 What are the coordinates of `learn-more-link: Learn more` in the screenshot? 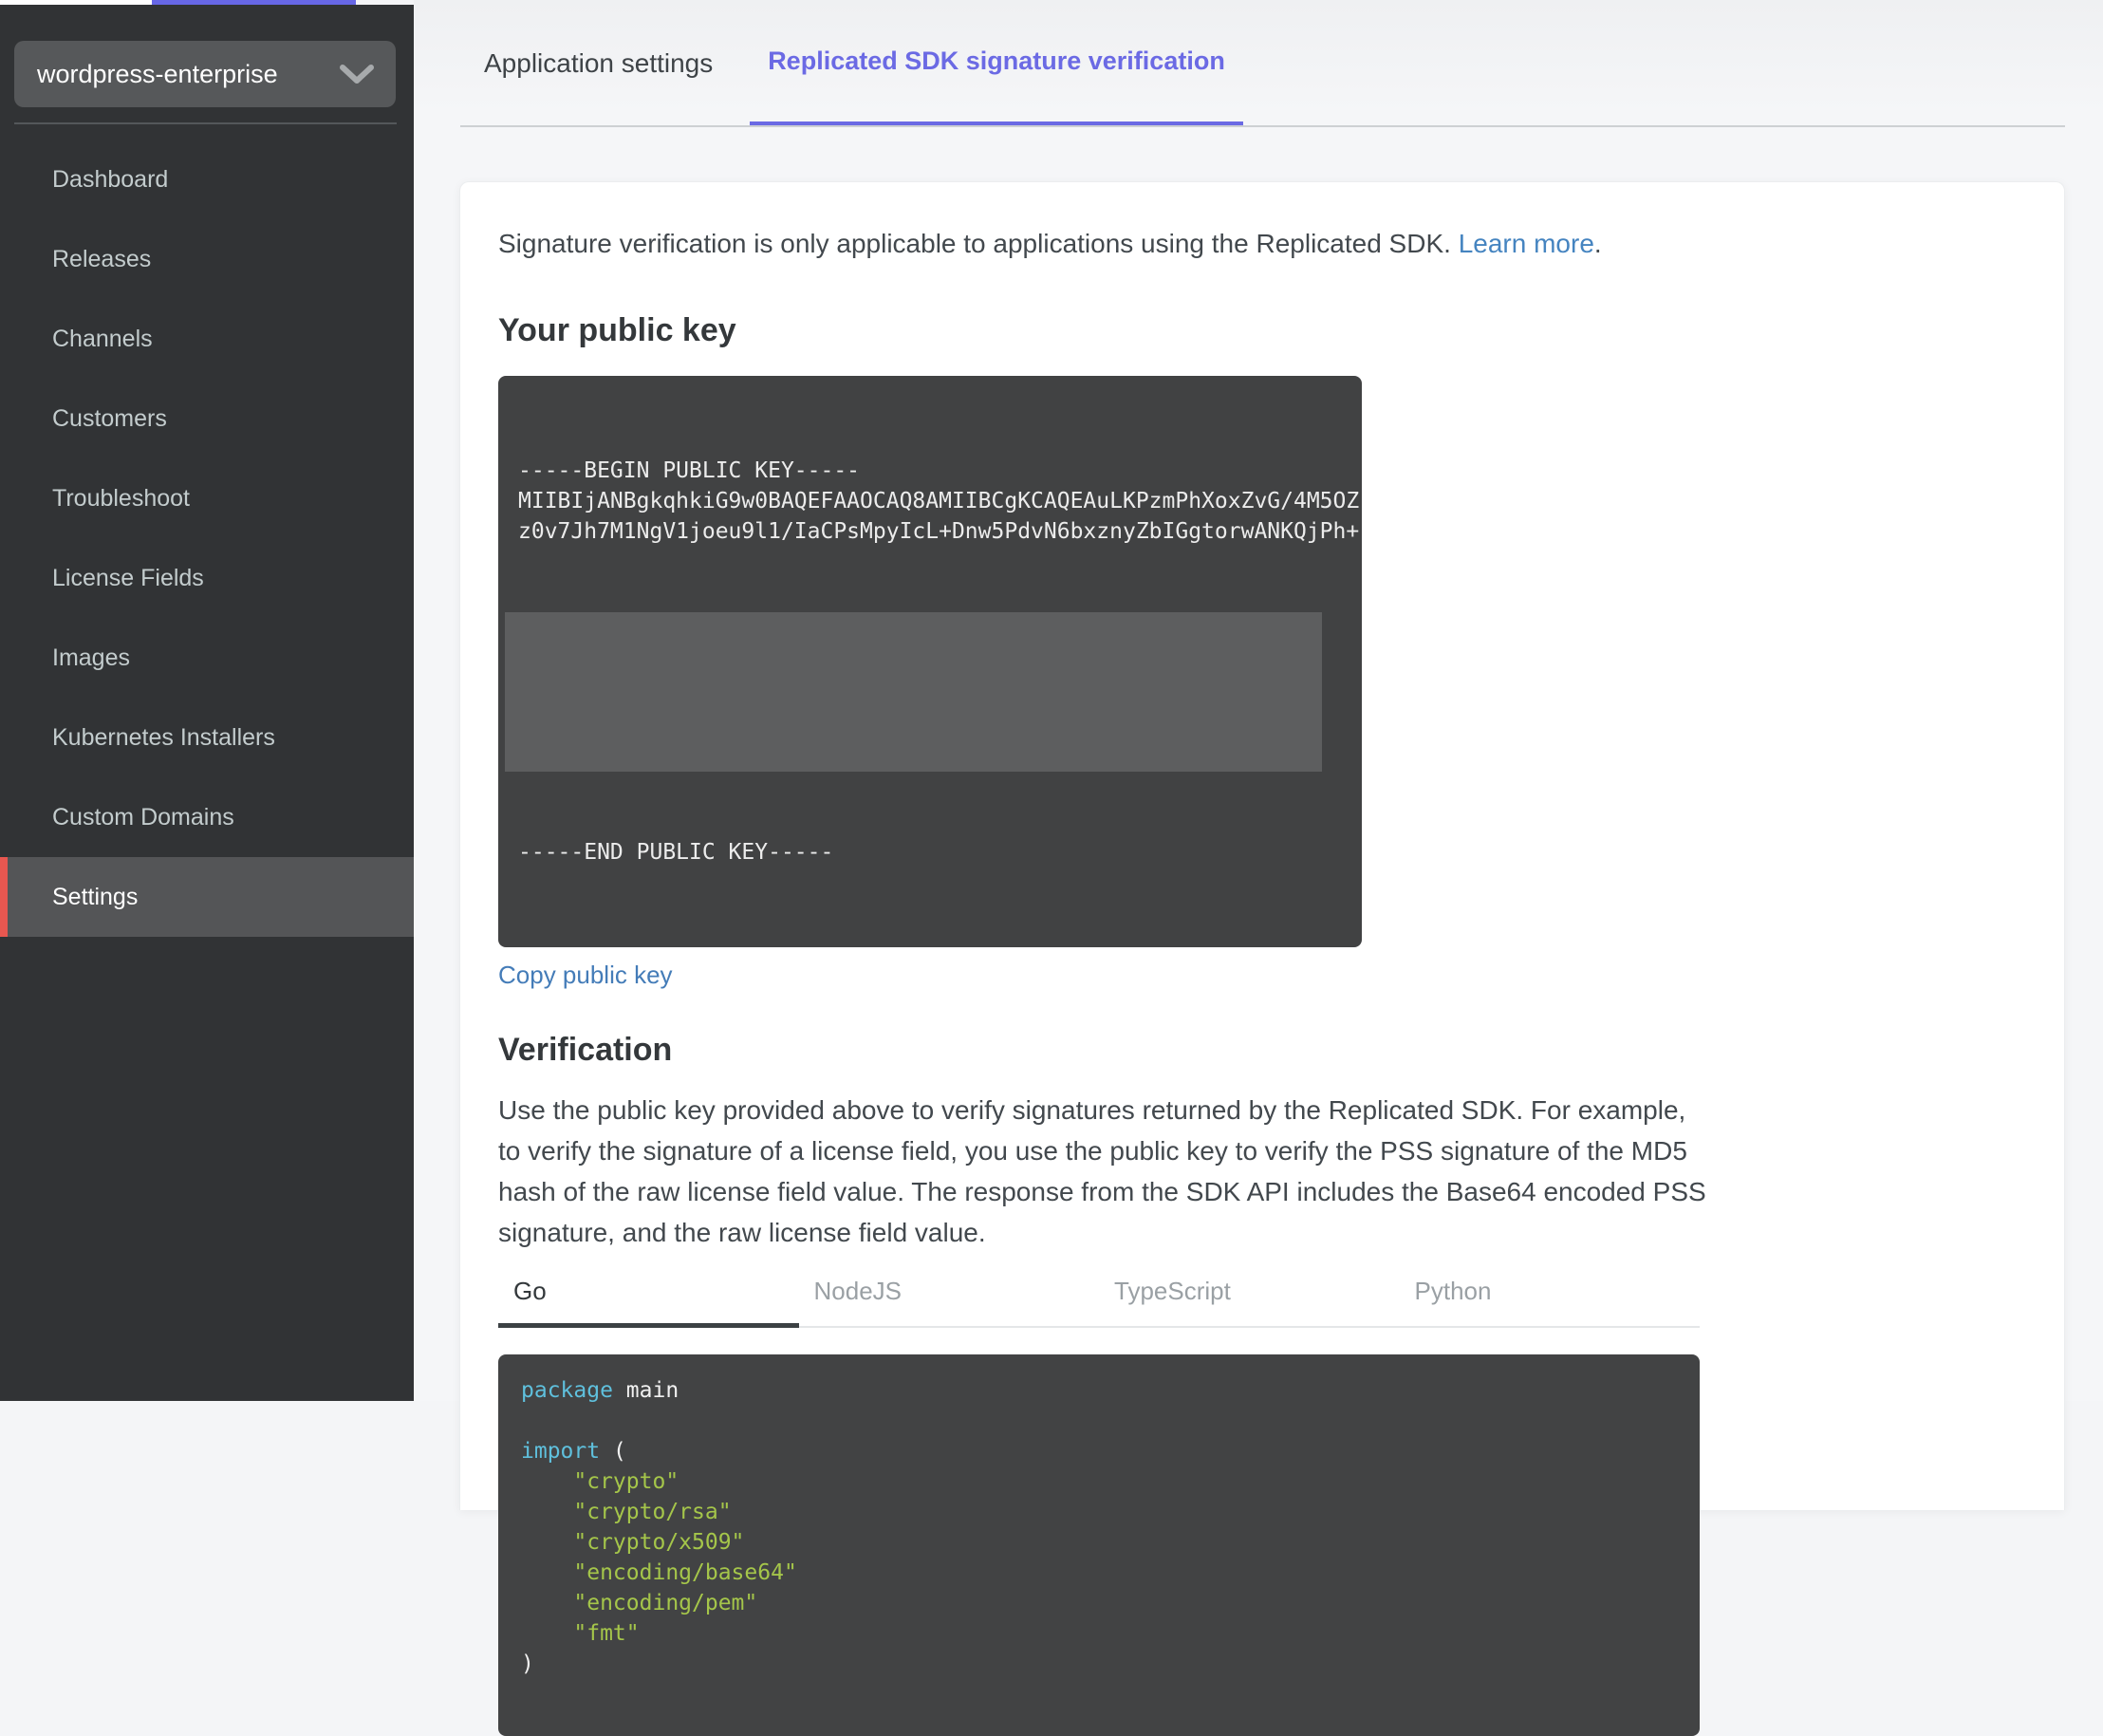 It's located at (1527, 244).